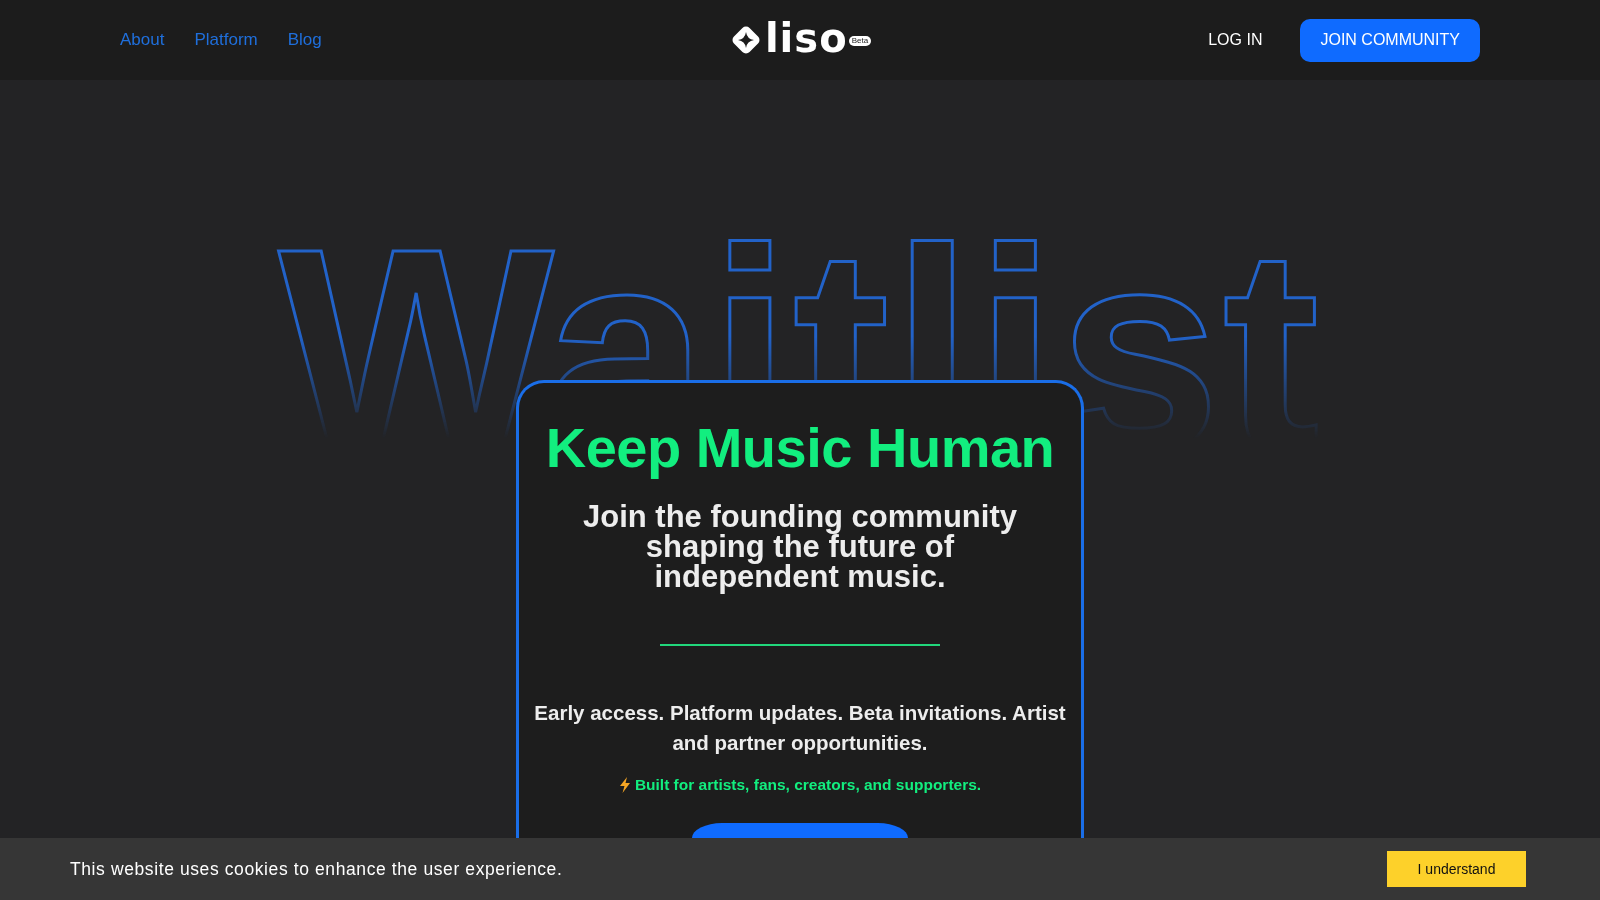 This screenshot has height=900, width=1600. I want to click on lightning-icon, so click(624, 785).